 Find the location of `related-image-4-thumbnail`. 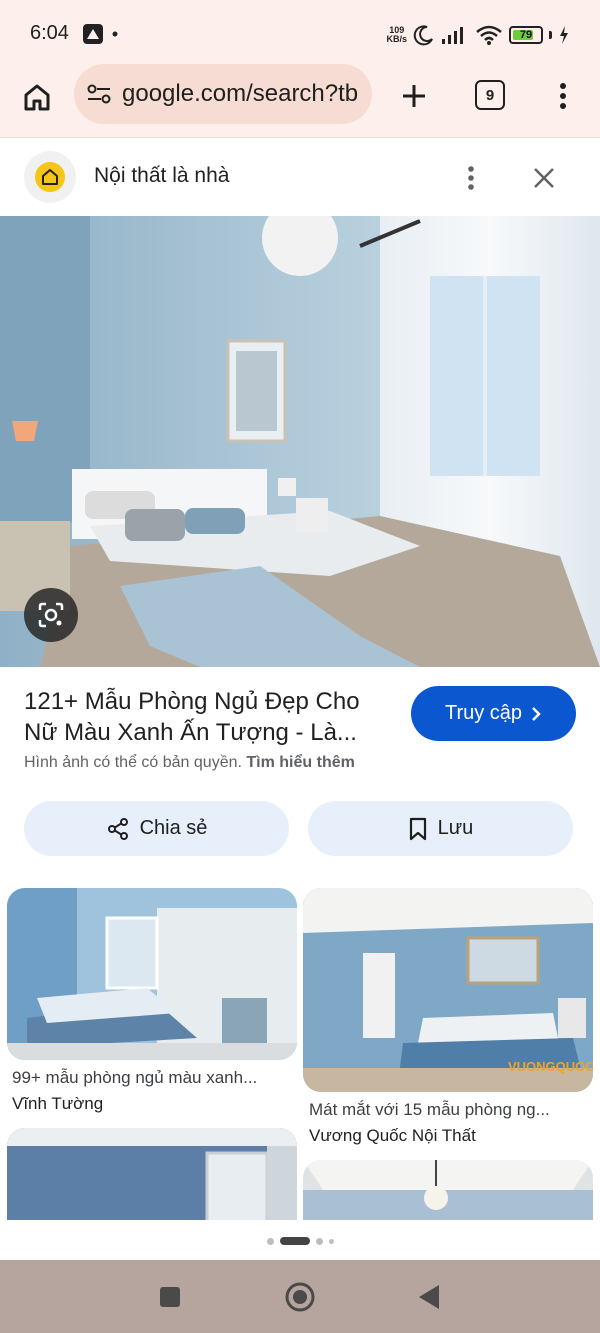

related-image-4-thumbnail is located at coordinates (448, 1190).